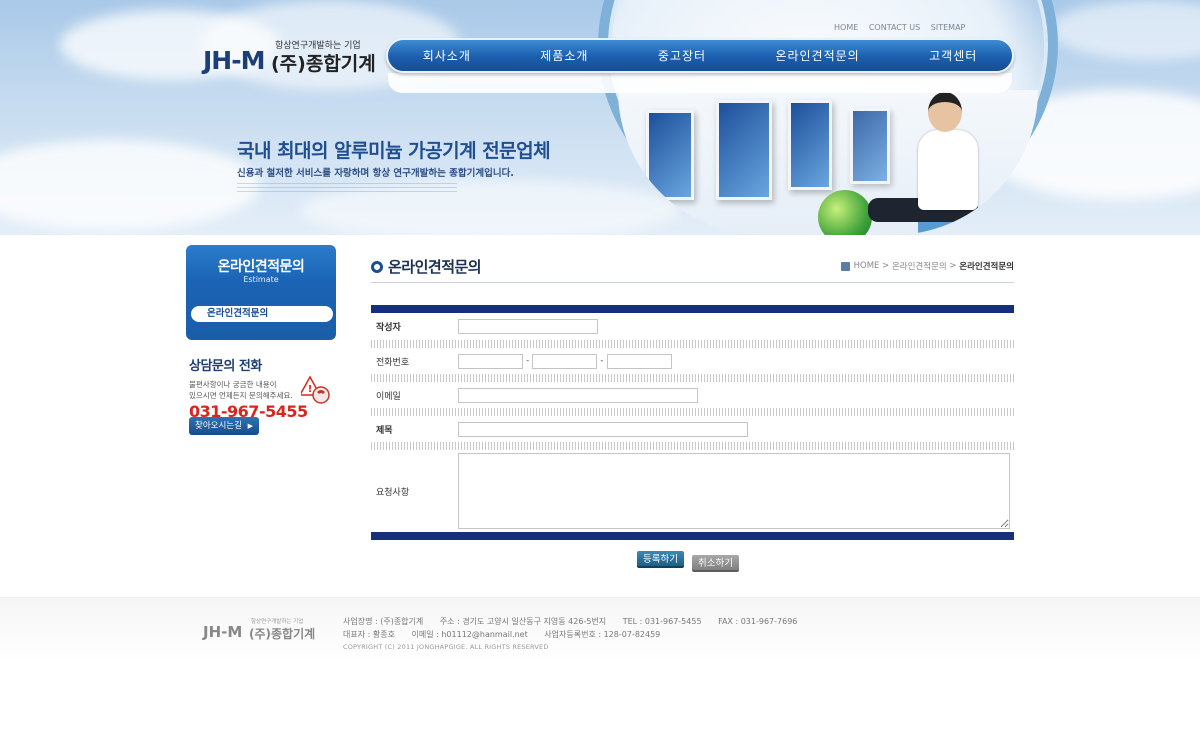 This screenshot has height=750, width=1200. I want to click on breadcrumb-parent: 온라인견적문의, so click(919, 266).